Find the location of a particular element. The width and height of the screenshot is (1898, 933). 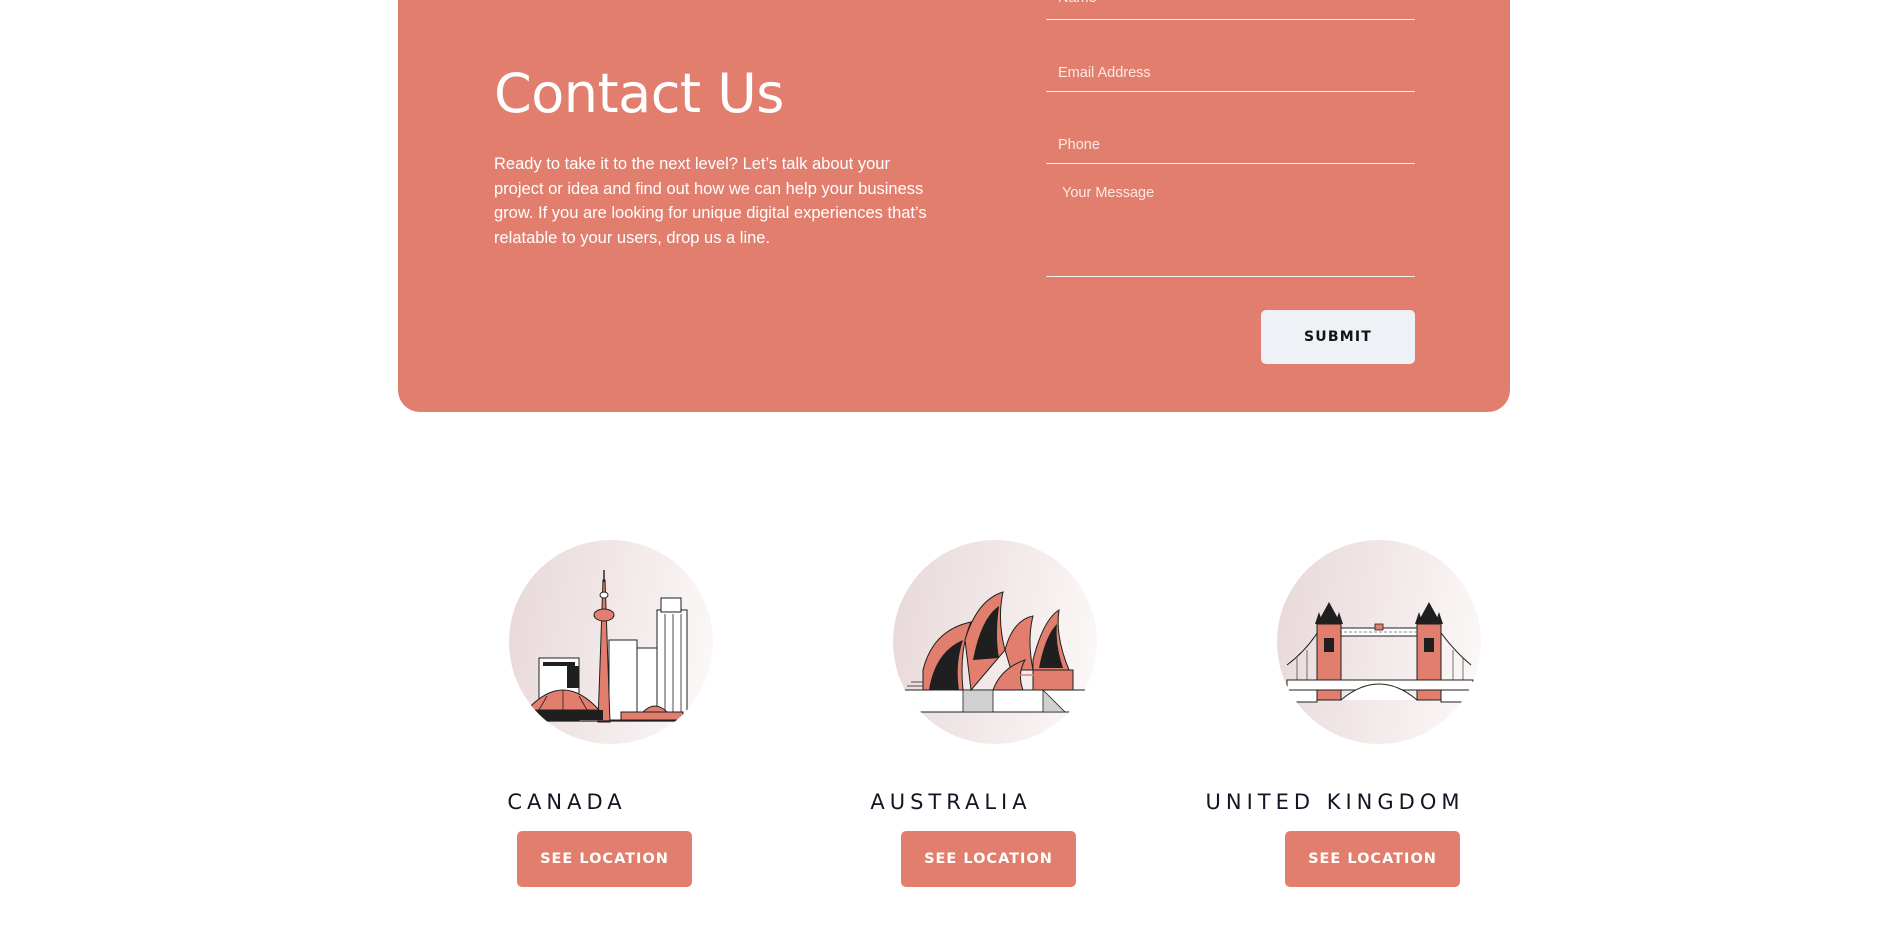

name-field is located at coordinates (1230, 10).